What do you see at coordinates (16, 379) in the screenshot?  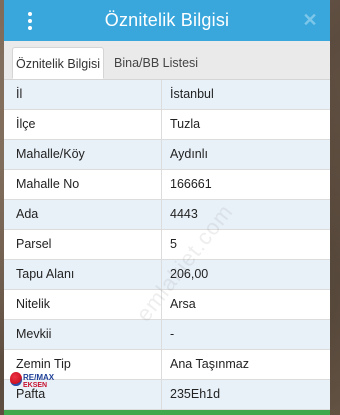 I see `balloon-icon` at bounding box center [16, 379].